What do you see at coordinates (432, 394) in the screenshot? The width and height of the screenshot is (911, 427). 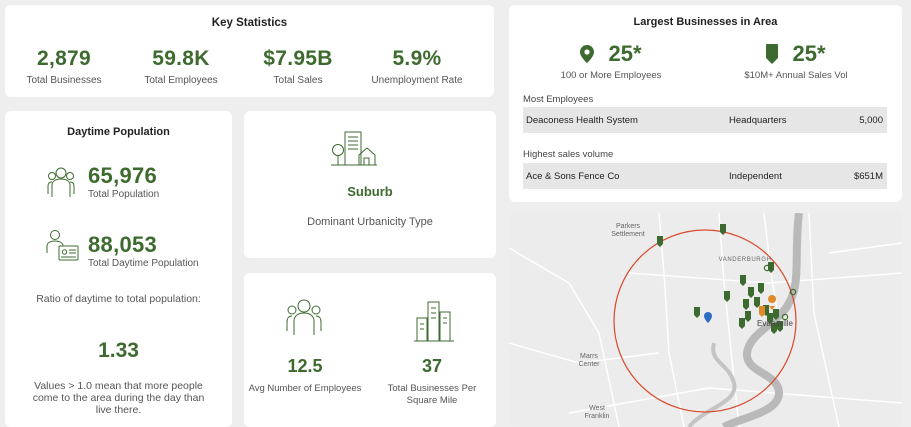 I see `business-density-label: Total Businesses Per Square Mile` at bounding box center [432, 394].